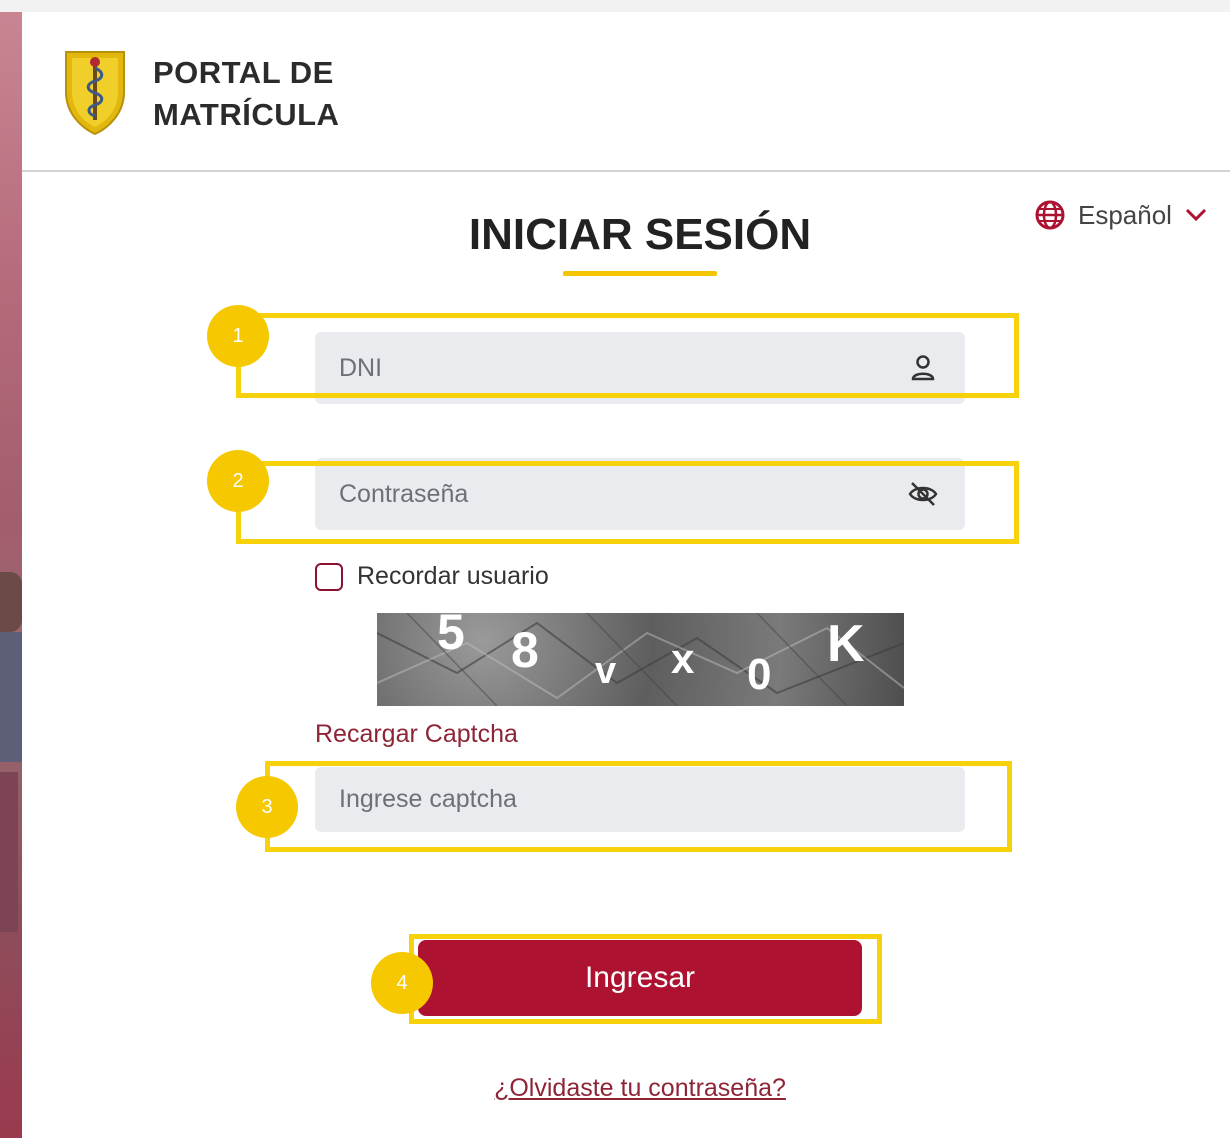 Image resolution: width=1230 pixels, height=1138 pixels. What do you see at coordinates (626, 92) in the screenshot?
I see `header: PORTAL DE MATRÍCULA` at bounding box center [626, 92].